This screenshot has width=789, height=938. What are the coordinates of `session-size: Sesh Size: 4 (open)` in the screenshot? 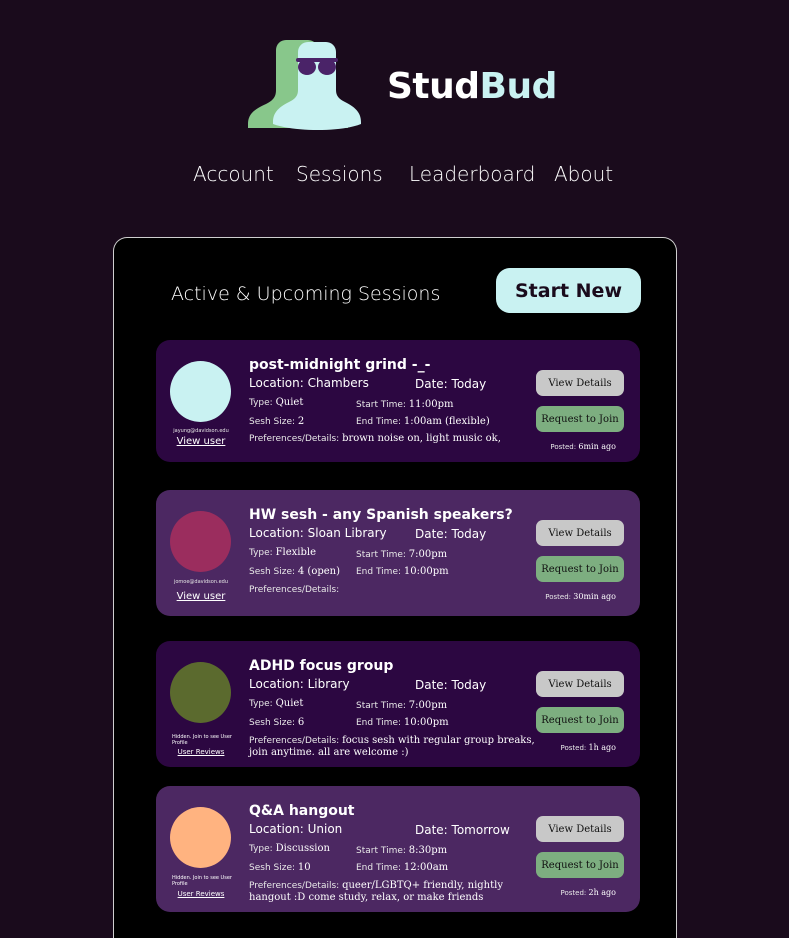 It's located at (294, 572).